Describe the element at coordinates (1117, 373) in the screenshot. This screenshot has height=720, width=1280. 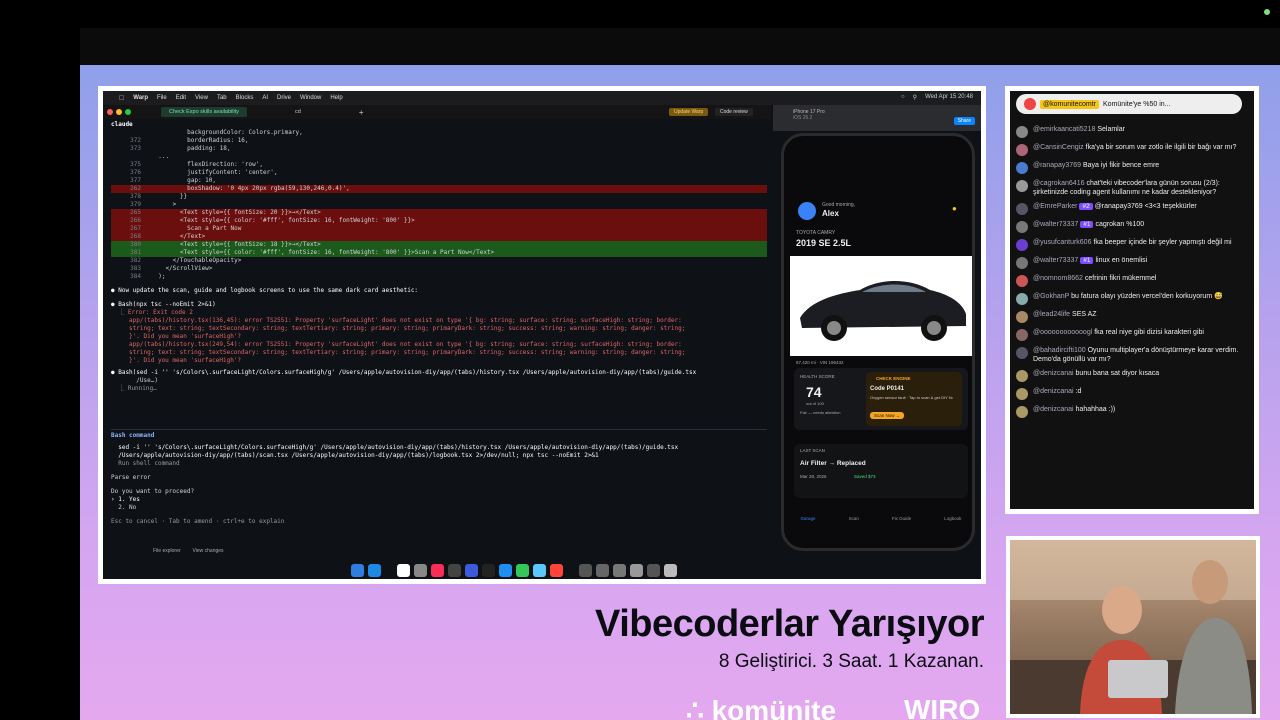
I see `chat-text: bunu bana sat diyor kısaca` at that location.